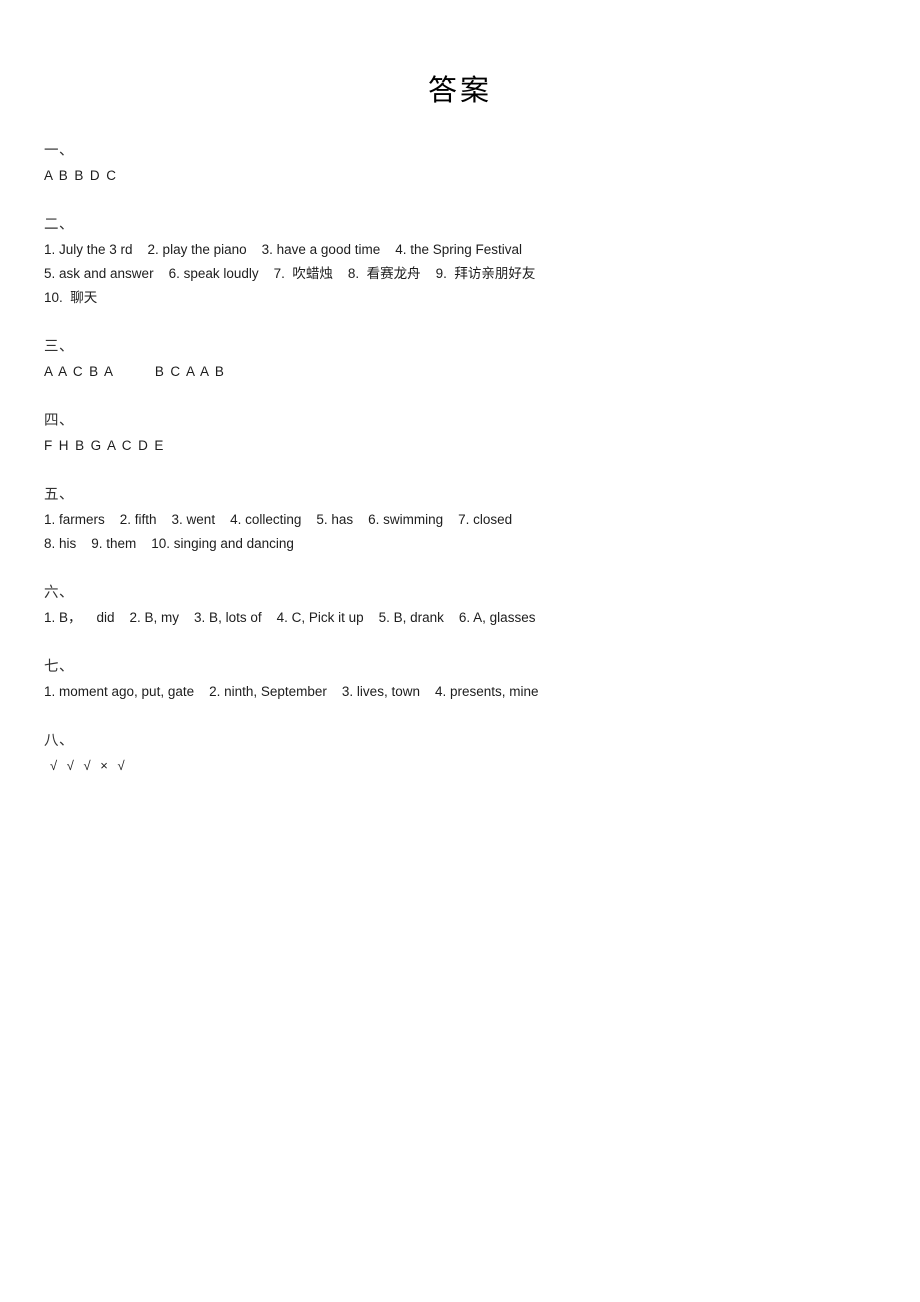 The height and width of the screenshot is (1302, 920). Describe the element at coordinates (89, 765) in the screenshot. I see `answer-line: √ √ √ × √` at that location.